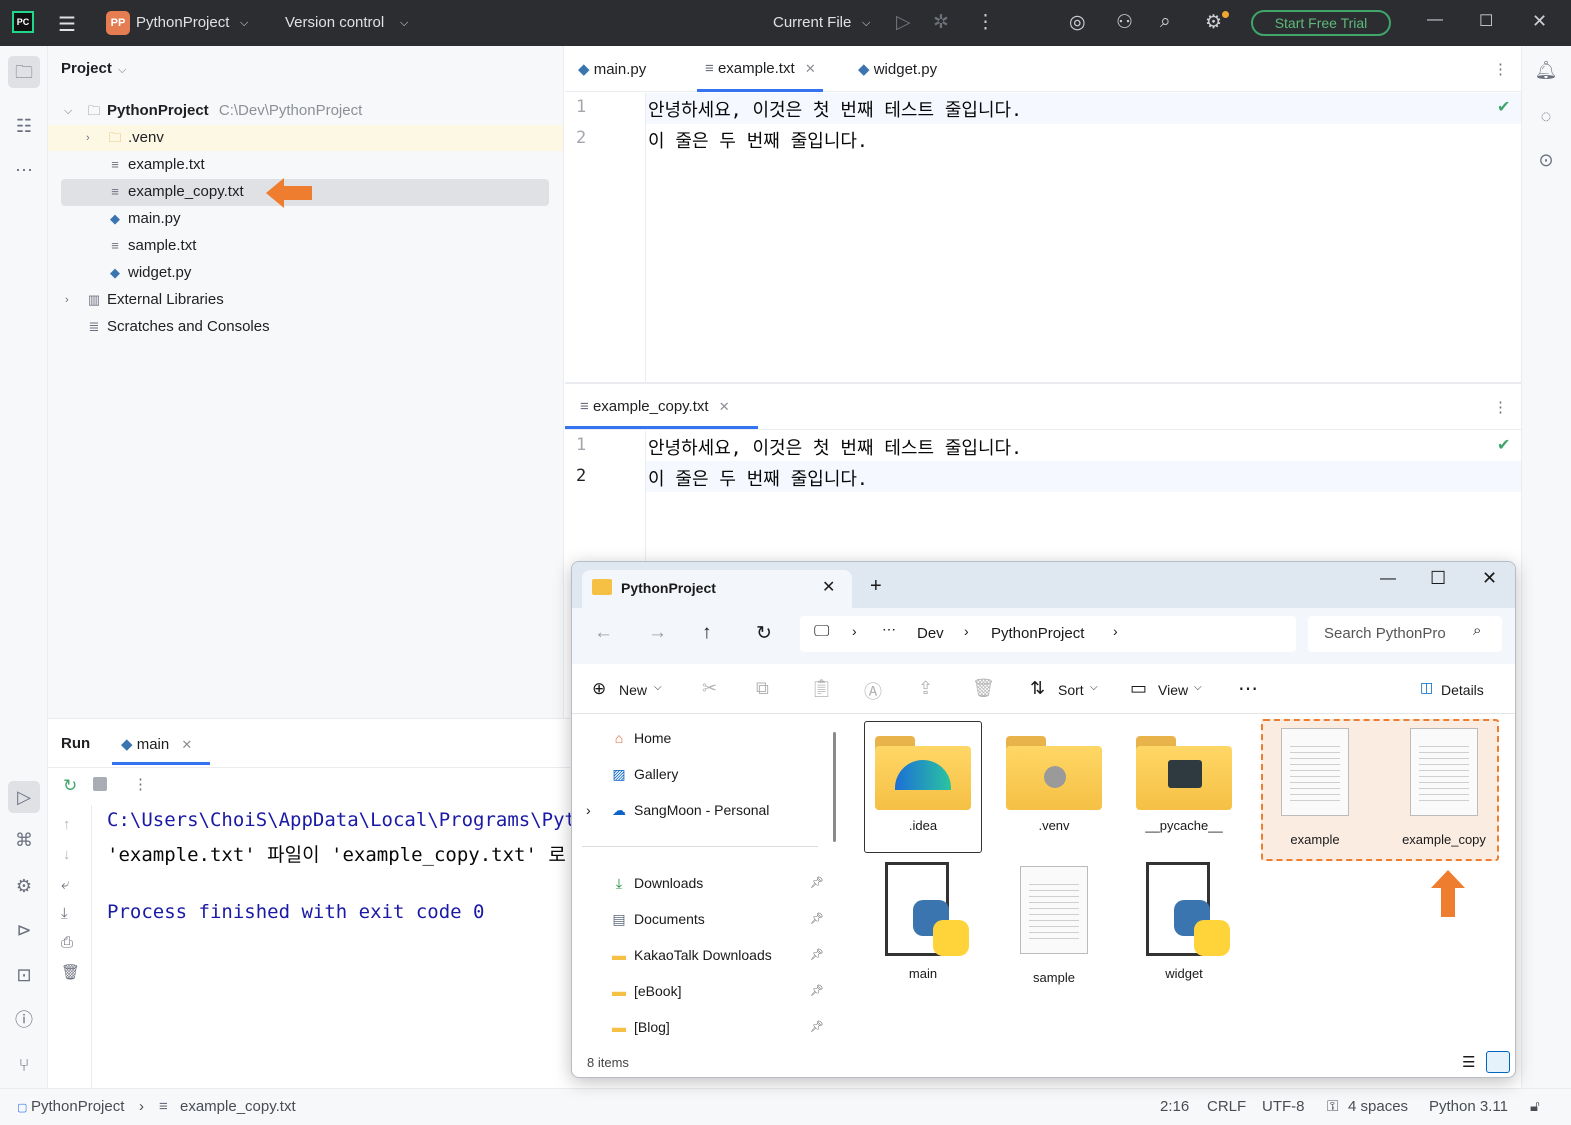 This screenshot has height=1125, width=1571. What do you see at coordinates (689, 810) in the screenshot?
I see `nav-onedrive: ☁ SangMoon - Personal` at bounding box center [689, 810].